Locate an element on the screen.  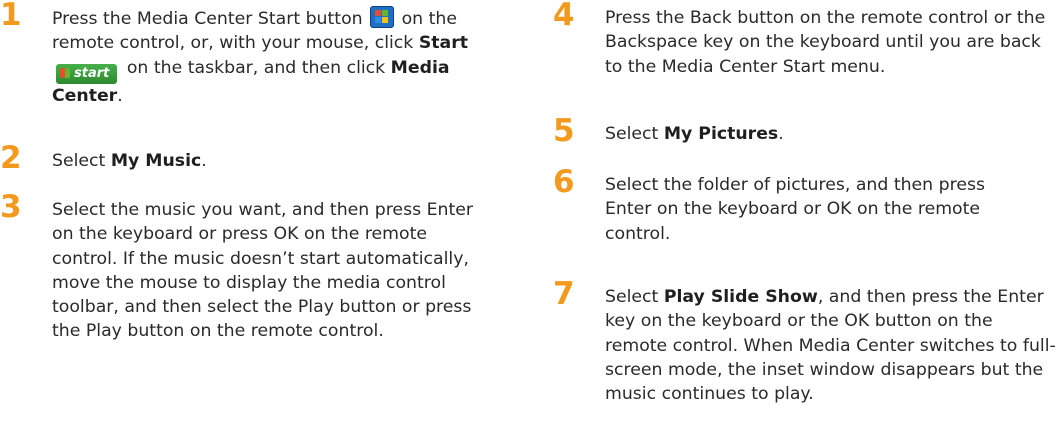
step-text: Select My Pictures. is located at coordinates (694, 134).